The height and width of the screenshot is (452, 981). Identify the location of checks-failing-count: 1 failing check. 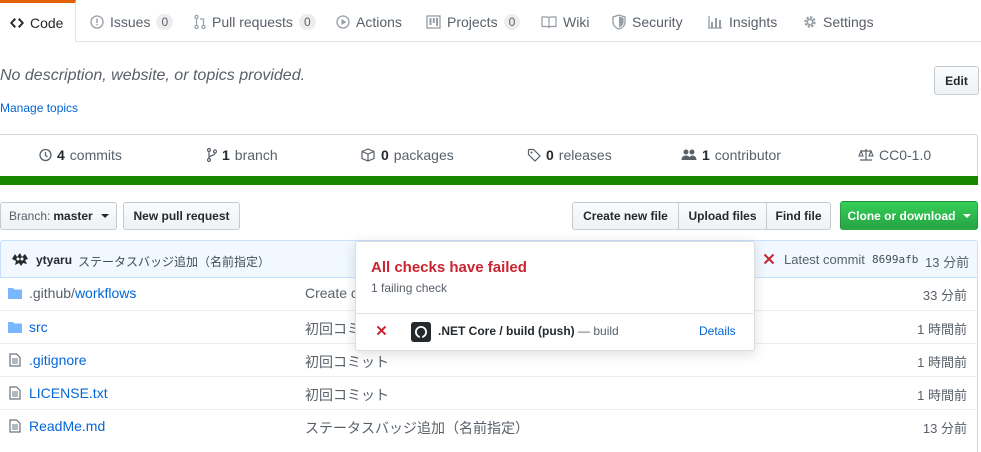
(409, 288).